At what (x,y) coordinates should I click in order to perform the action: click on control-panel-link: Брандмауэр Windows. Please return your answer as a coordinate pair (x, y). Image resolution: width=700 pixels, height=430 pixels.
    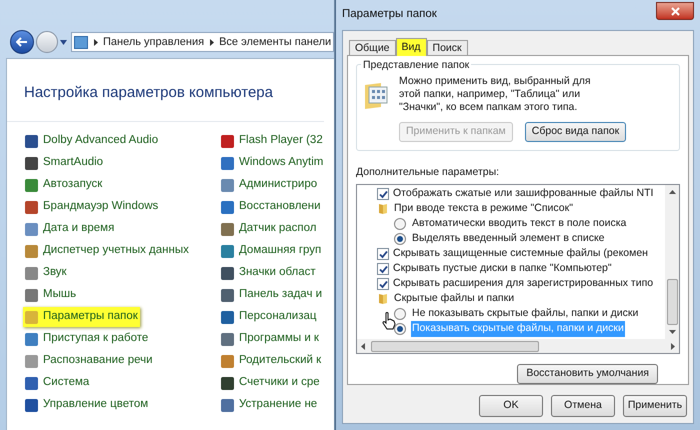
    Looking at the image, I should click on (91, 207).